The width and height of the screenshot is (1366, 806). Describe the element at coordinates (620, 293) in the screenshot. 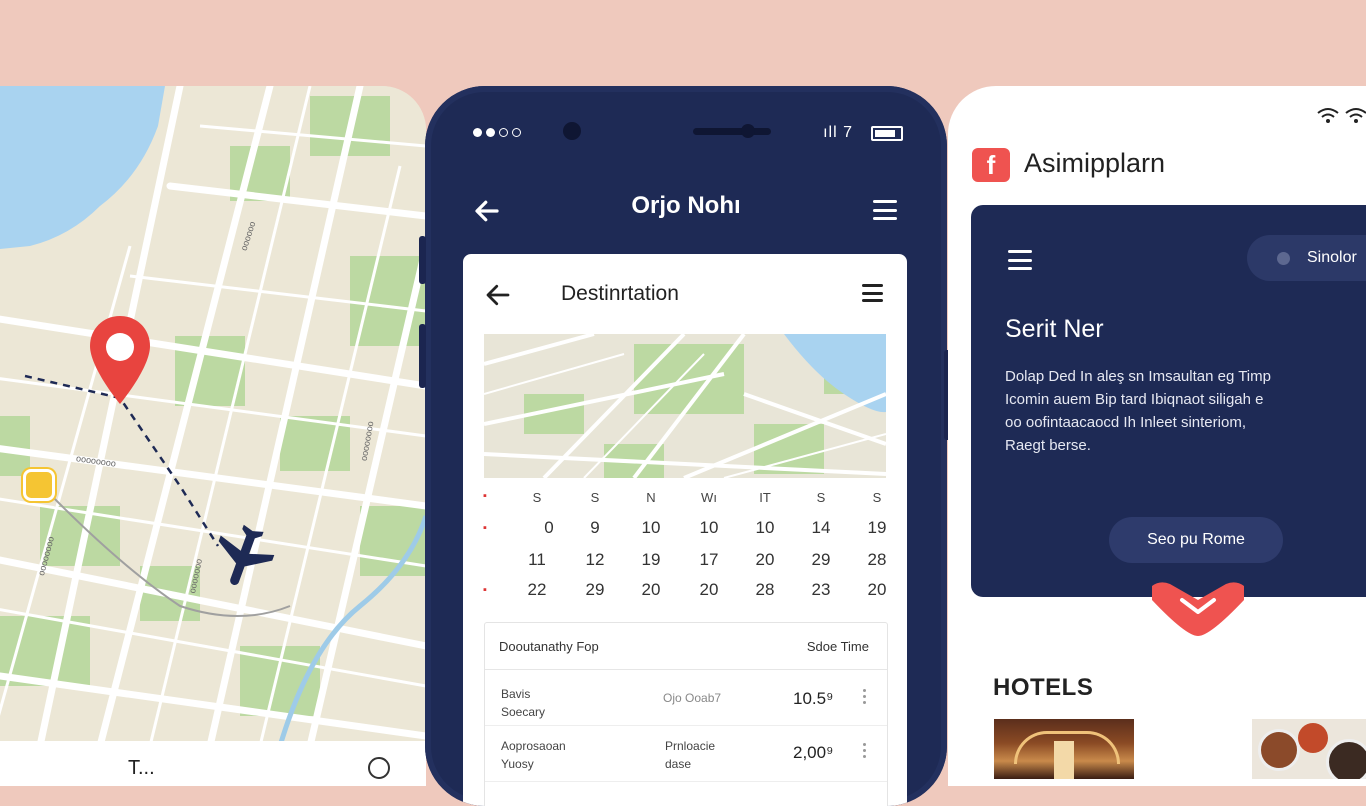

I see `card-title: Destinrtation` at that location.